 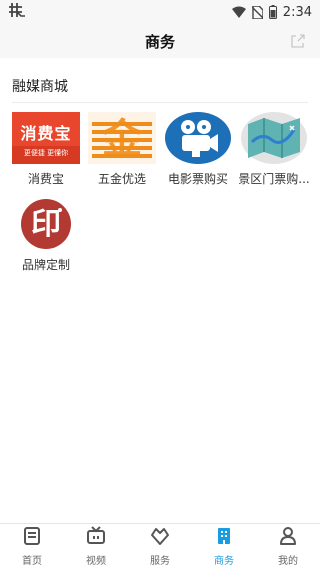 I want to click on nav-item-video: 视频, so click(x=96, y=546).